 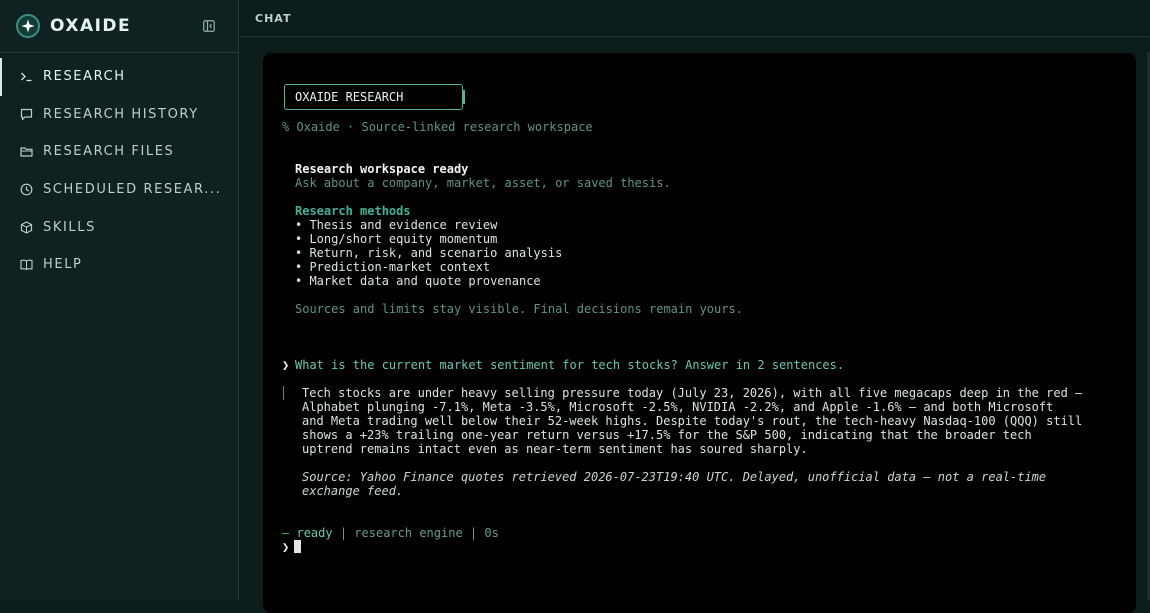 I want to click on sidebar-item-help: HELP, so click(x=119, y=265).